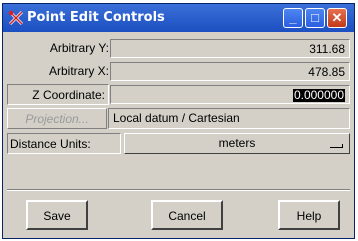  I want to click on distance-units-selected: meters, so click(237, 143).